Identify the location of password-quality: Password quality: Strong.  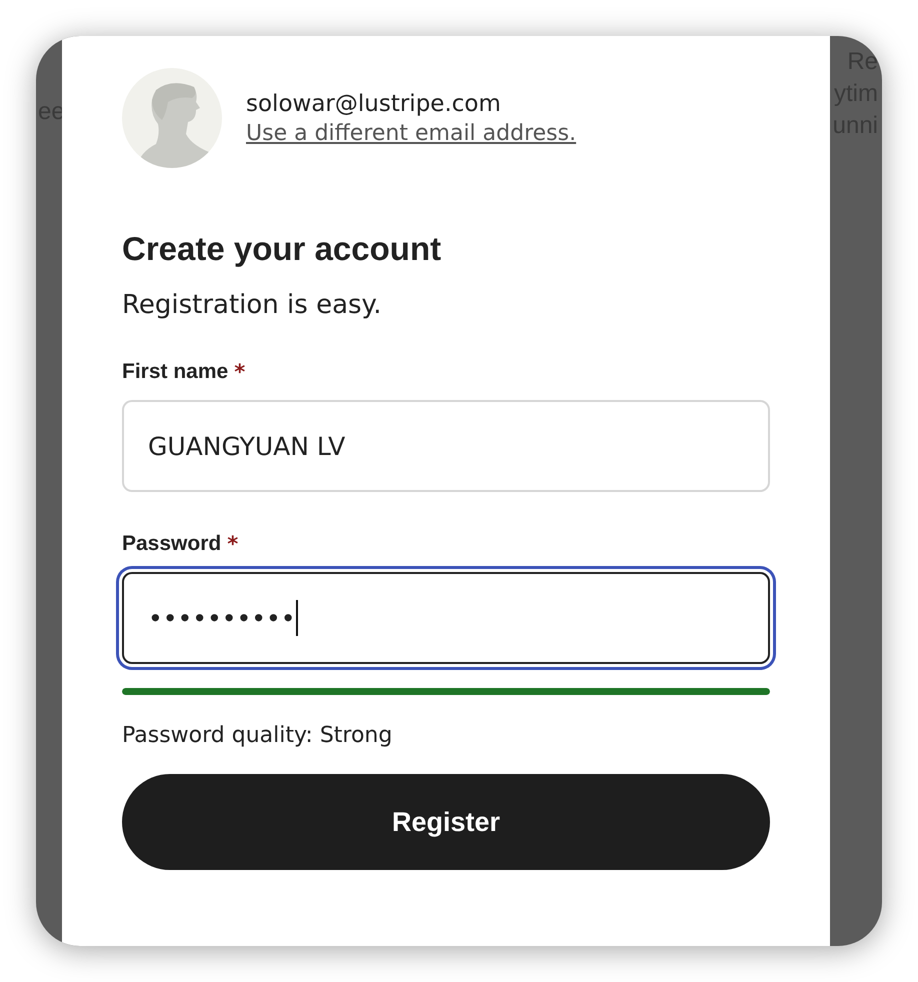
(258, 735).